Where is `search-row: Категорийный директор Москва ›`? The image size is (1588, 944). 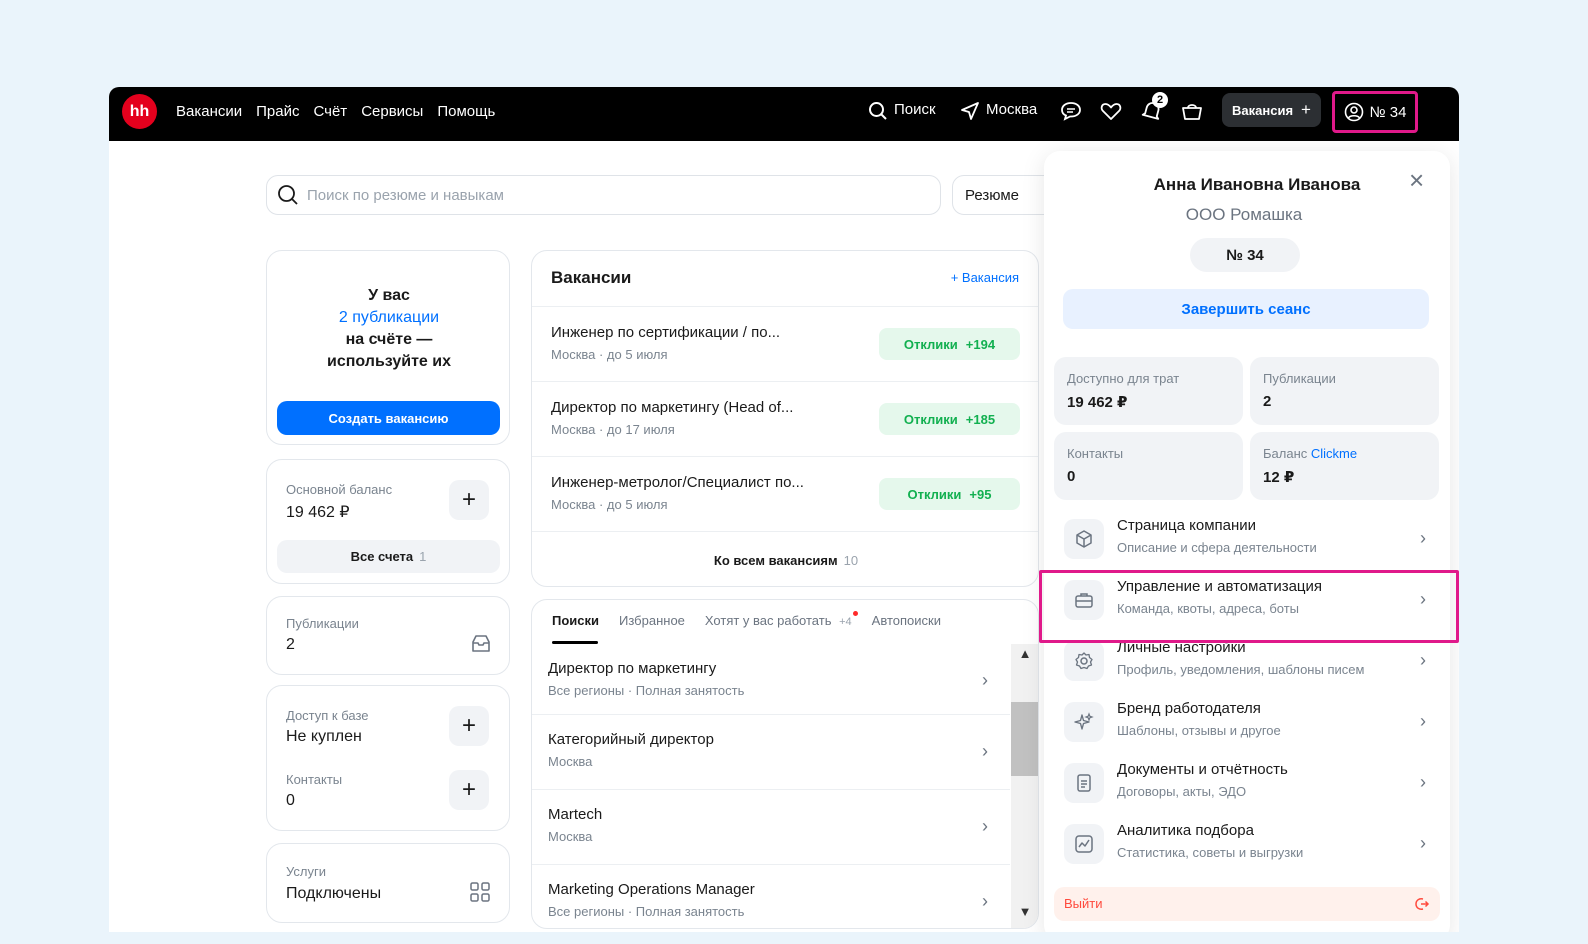 search-row: Категорийный директор Москва › is located at coordinates (771, 751).